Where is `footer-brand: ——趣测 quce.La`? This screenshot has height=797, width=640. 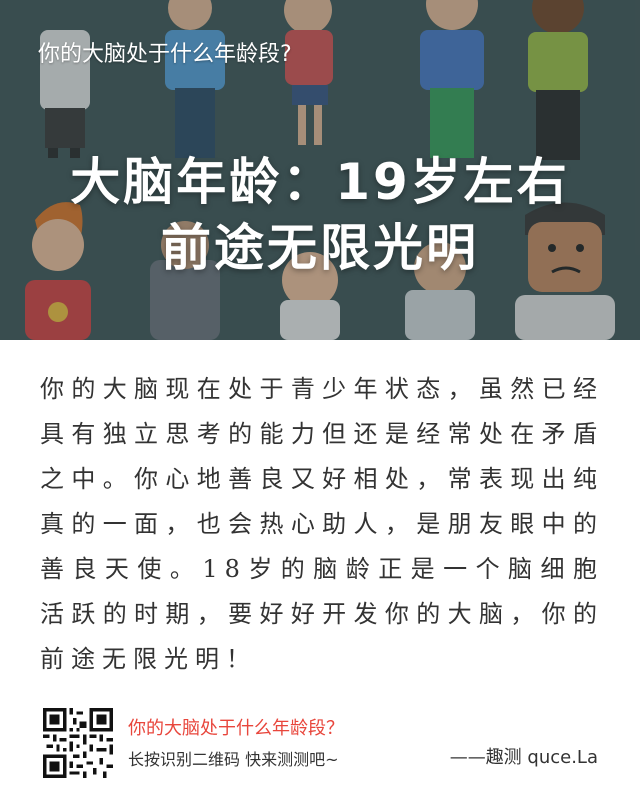 footer-brand: ——趣测 quce.La is located at coordinates (523, 757).